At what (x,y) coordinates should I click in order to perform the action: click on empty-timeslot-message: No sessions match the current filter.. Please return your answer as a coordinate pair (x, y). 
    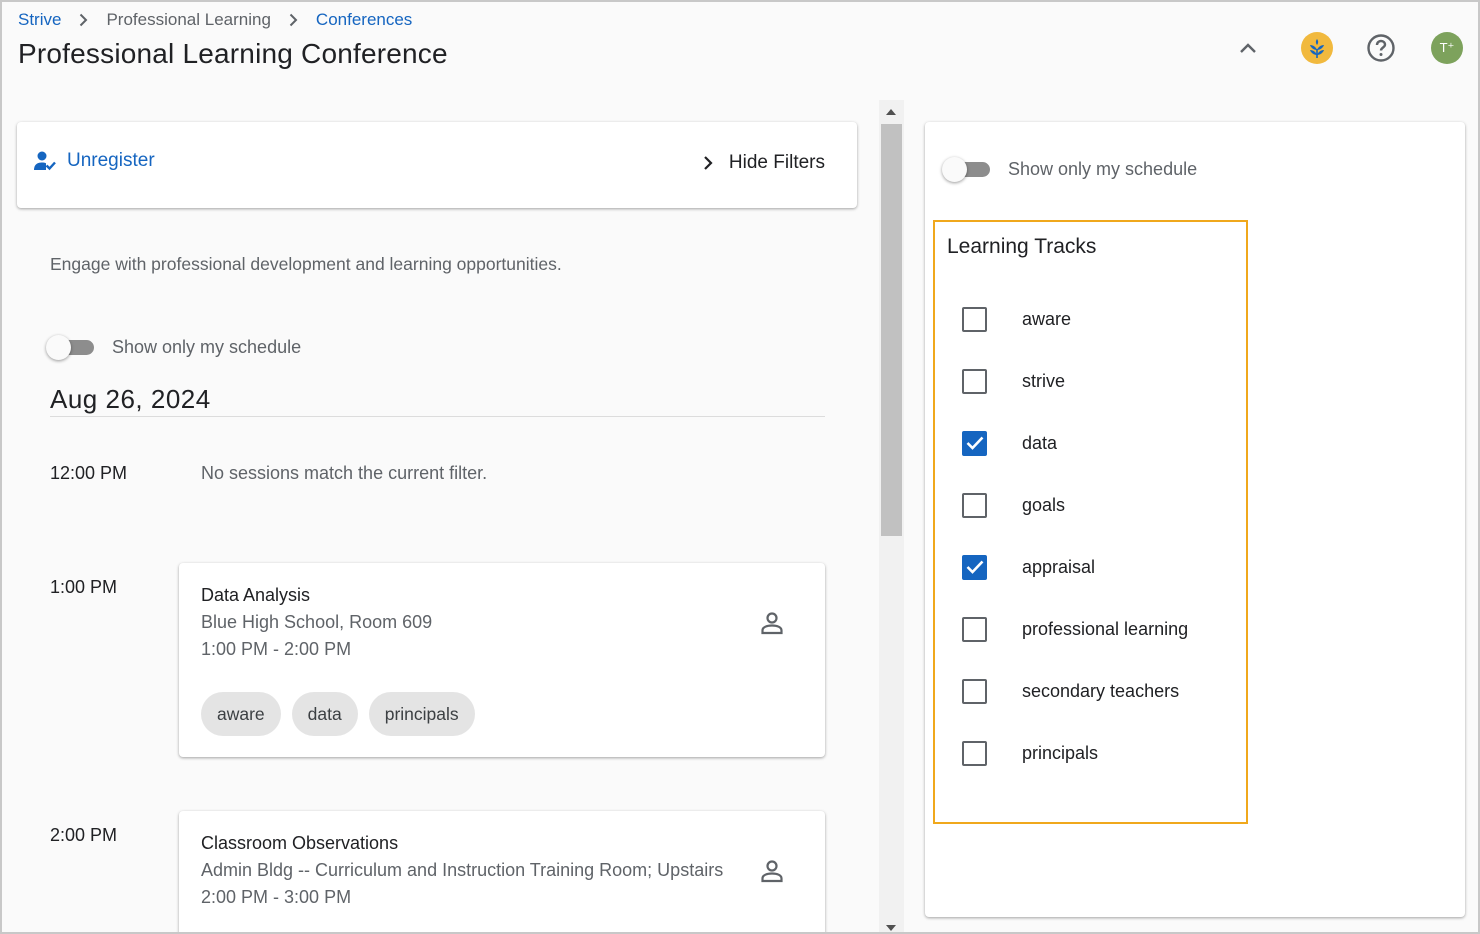
    Looking at the image, I should click on (344, 473).